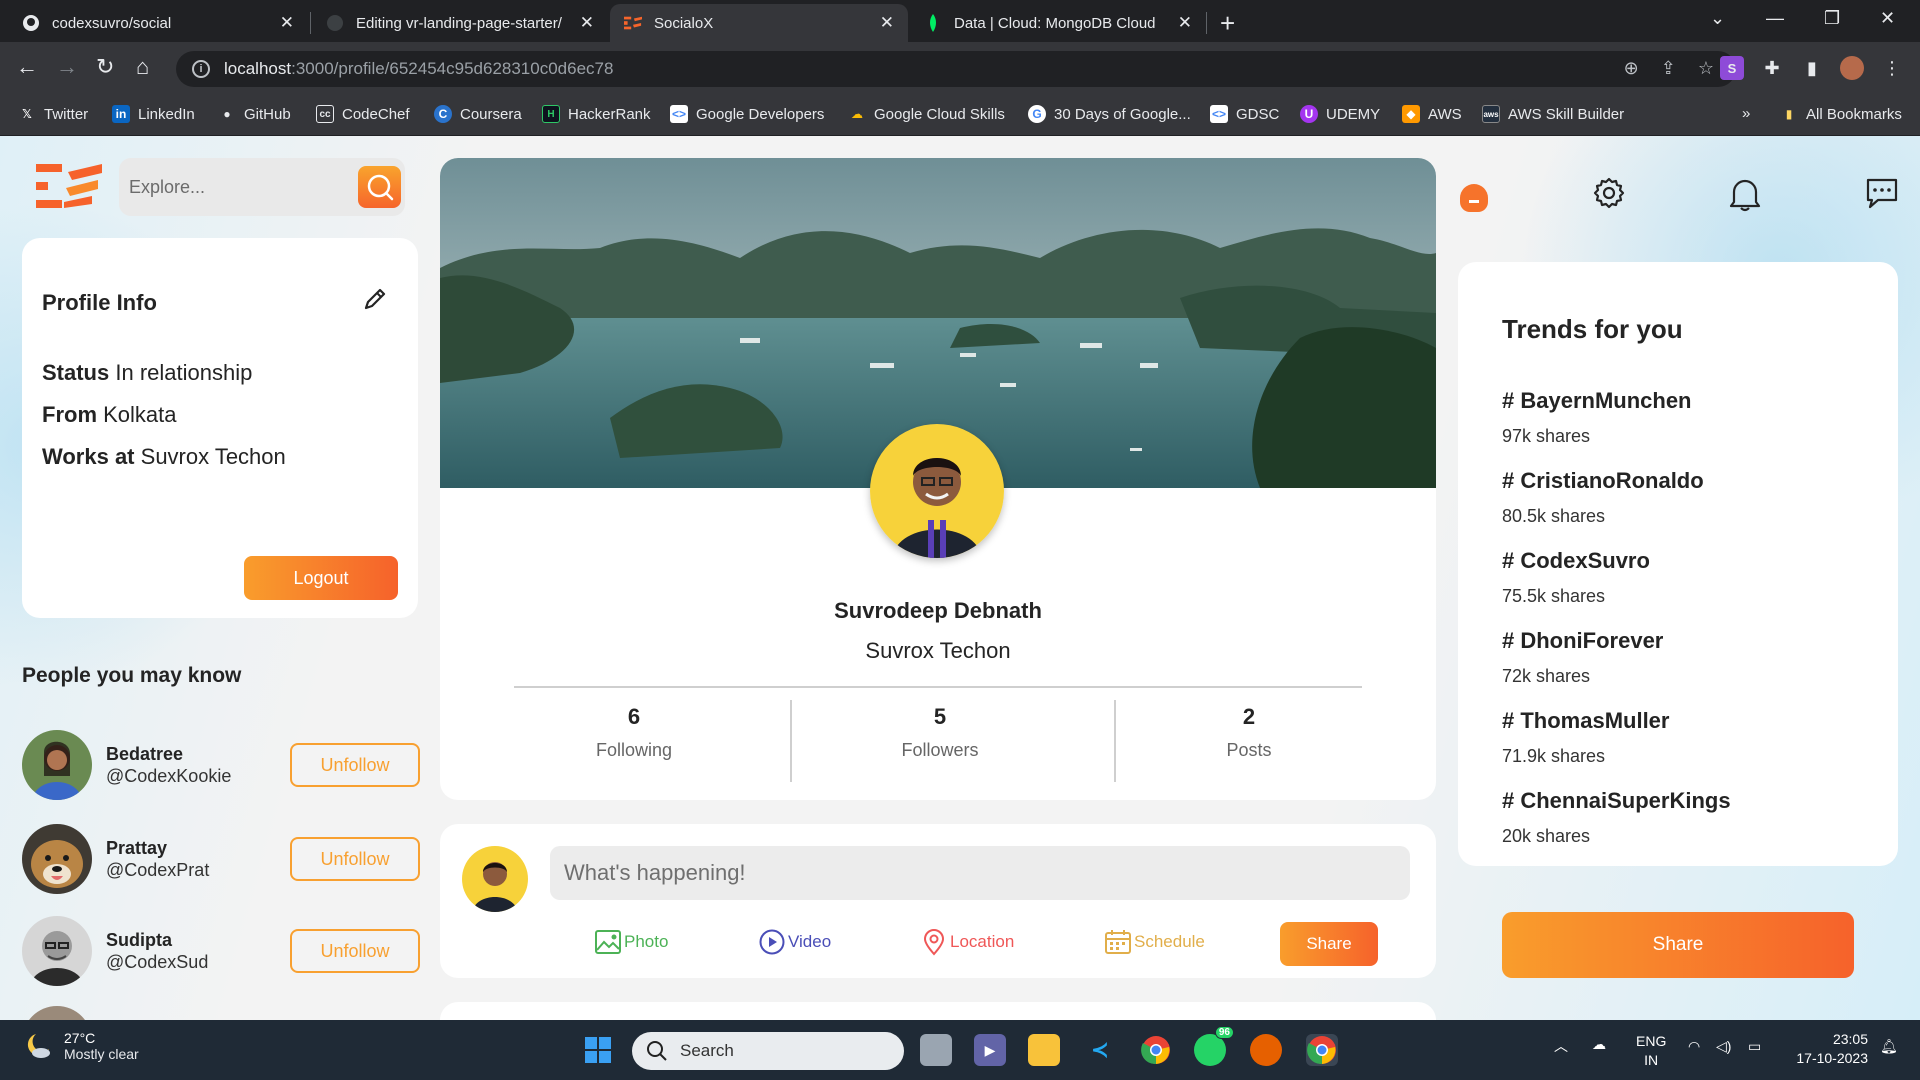 This screenshot has height=1080, width=1920. Describe the element at coordinates (1723, 1046) in the screenshot. I see `volume-icon: ◁)` at that location.